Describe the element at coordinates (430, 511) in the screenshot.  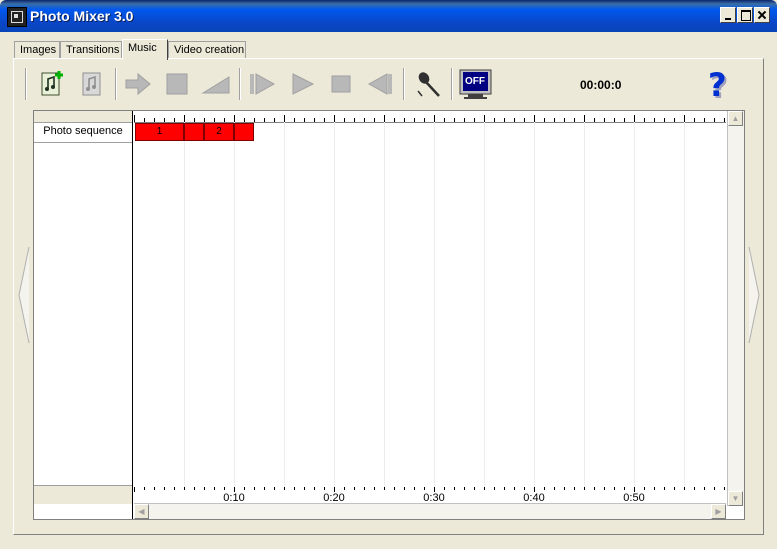
I see `horizontal-scrollbar: ◀ ▶` at that location.